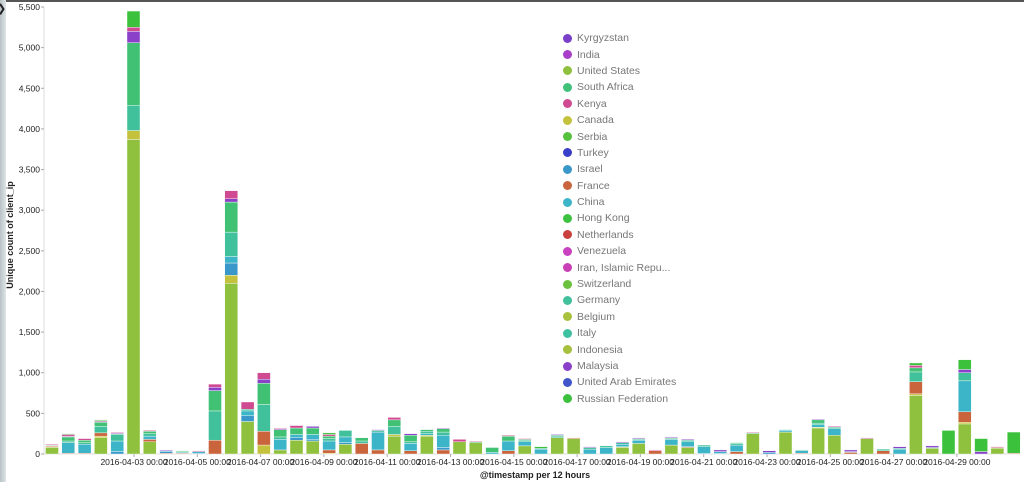 This screenshot has height=482, width=1024. Describe the element at coordinates (619, 349) in the screenshot. I see `legend-item: Indonesia` at that location.